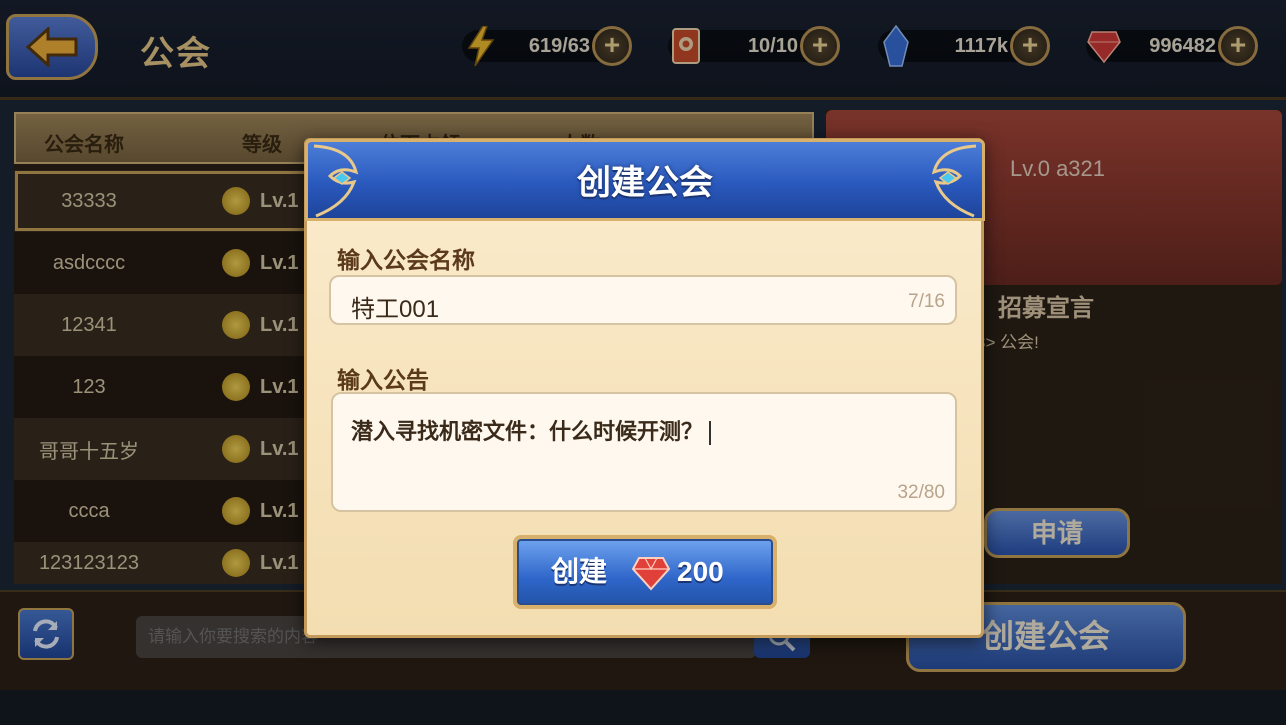 The height and width of the screenshot is (725, 1286). Describe the element at coordinates (527, 431) in the screenshot. I see `notice-text: 潜入寻找机密文件：什么时候开测？` at that location.